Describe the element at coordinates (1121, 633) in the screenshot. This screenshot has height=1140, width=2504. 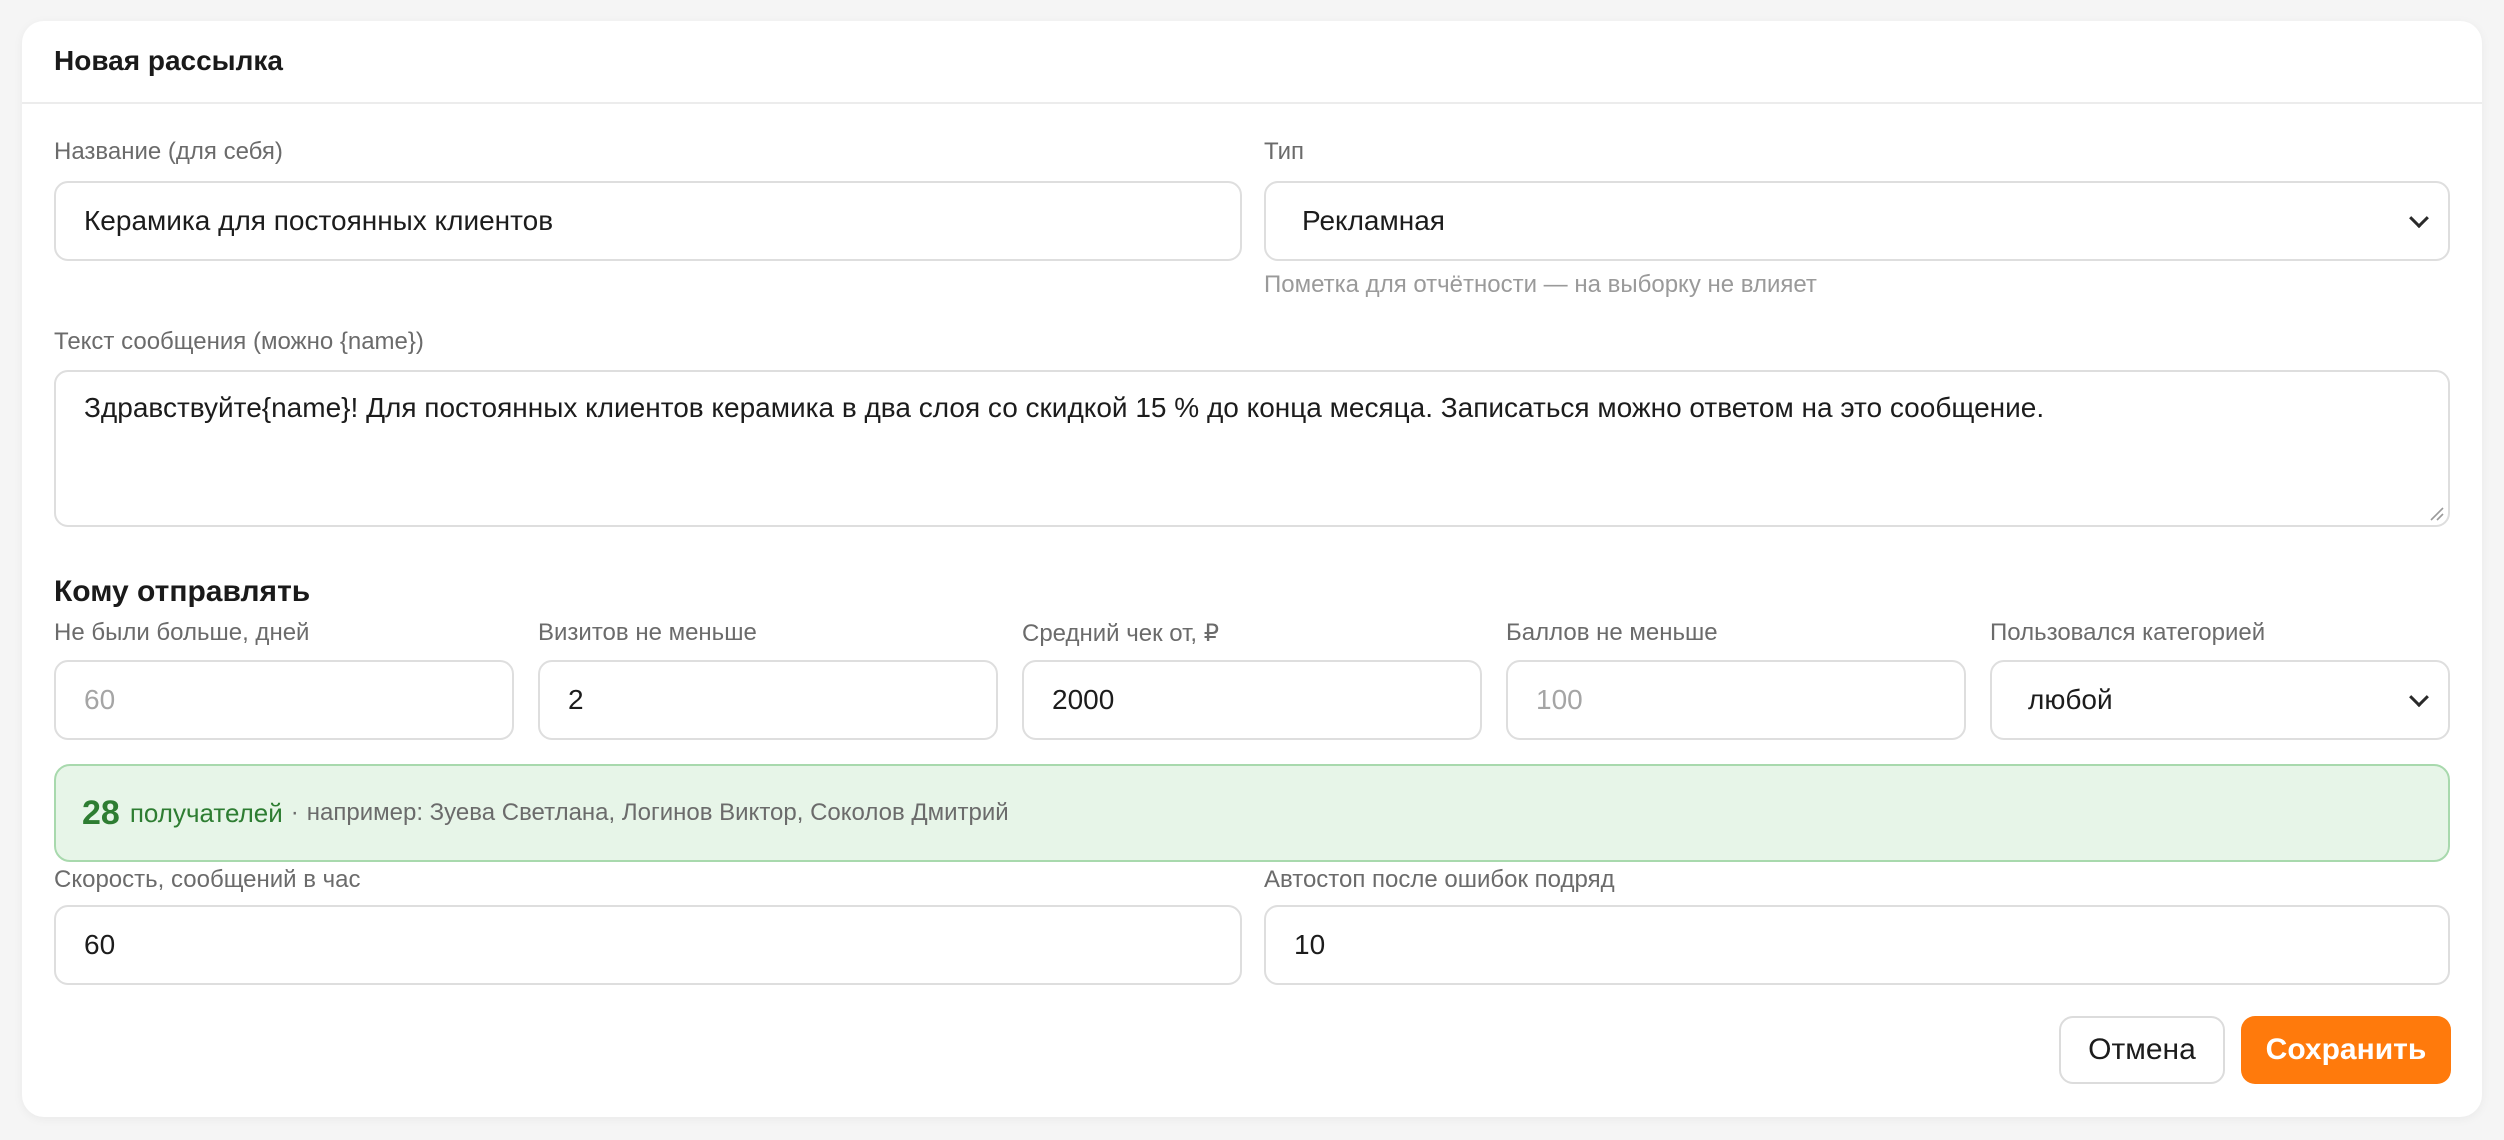
I see `filter-avg-check-label: Средний чек от, ₽` at that location.